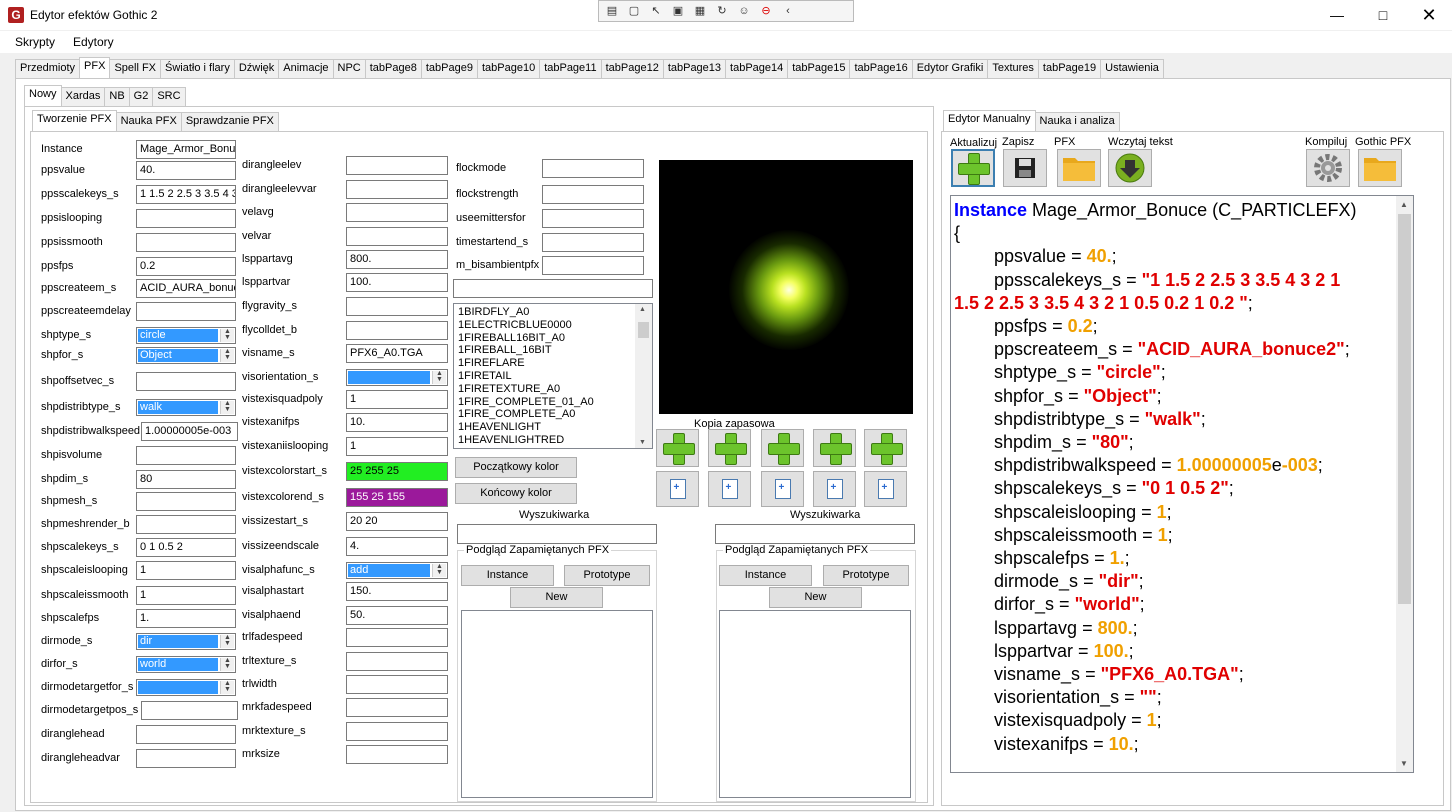 The width and height of the screenshot is (1452, 812). What do you see at coordinates (553, 288) in the screenshot?
I see `pfx-search-top` at bounding box center [553, 288].